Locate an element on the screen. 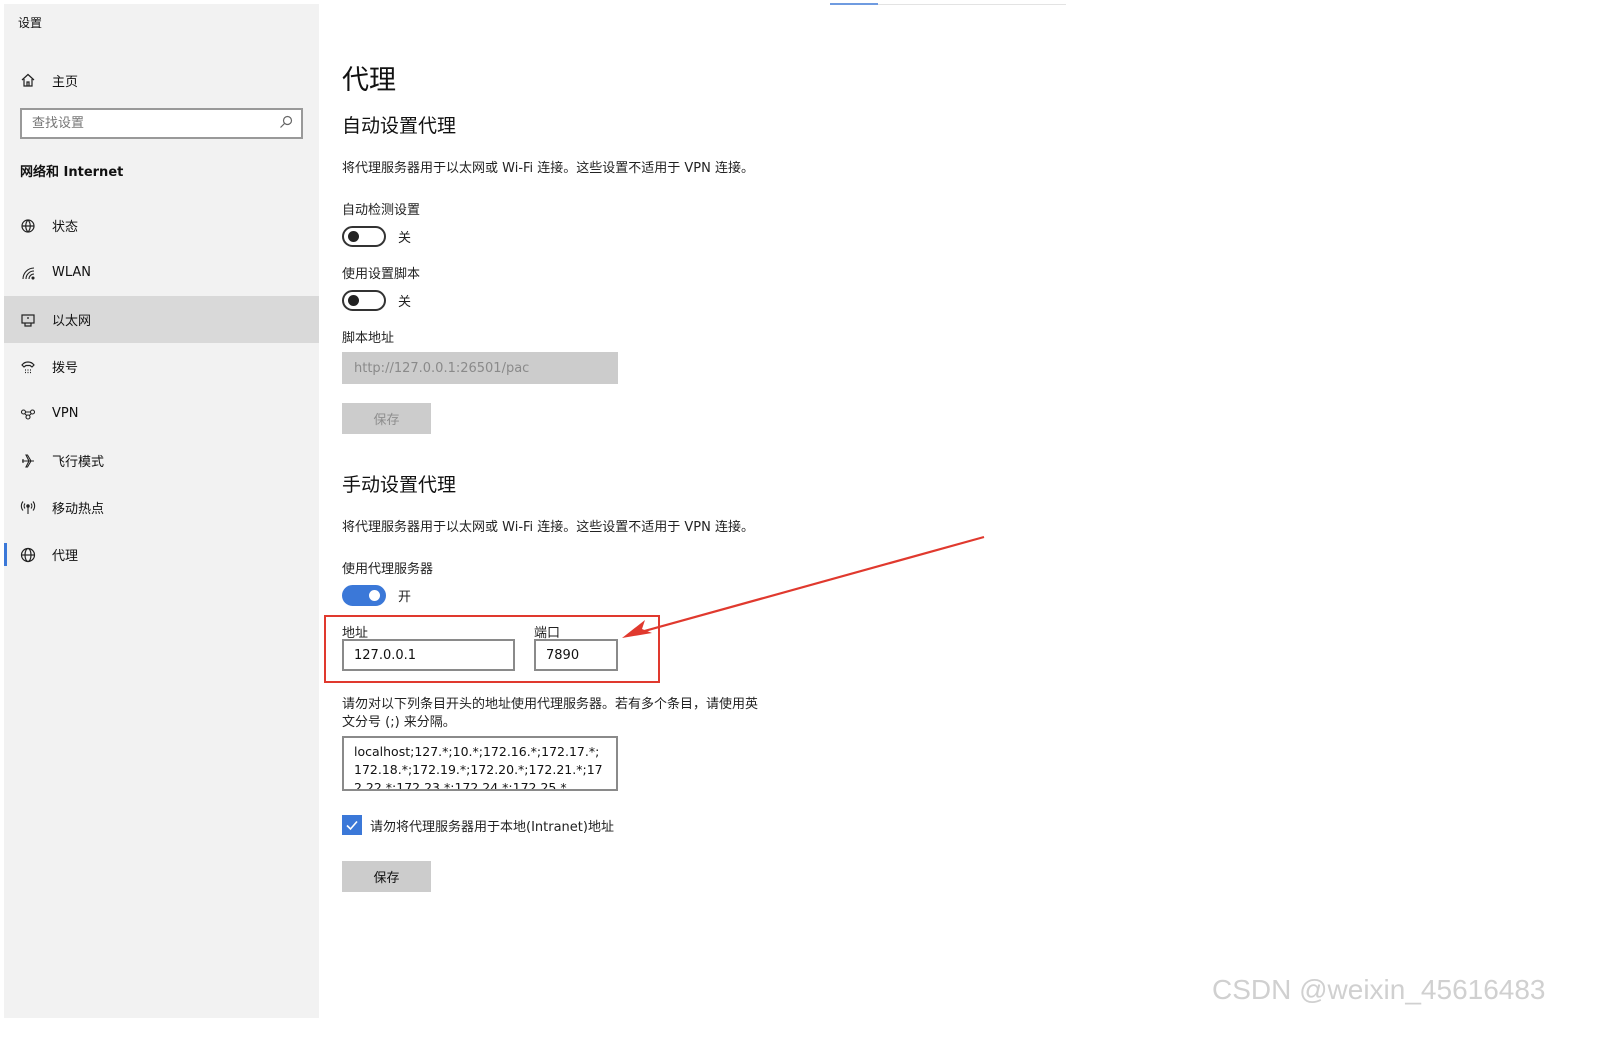 The height and width of the screenshot is (1037, 1598). sidebar-item-label: 飞行模式 is located at coordinates (78, 462).